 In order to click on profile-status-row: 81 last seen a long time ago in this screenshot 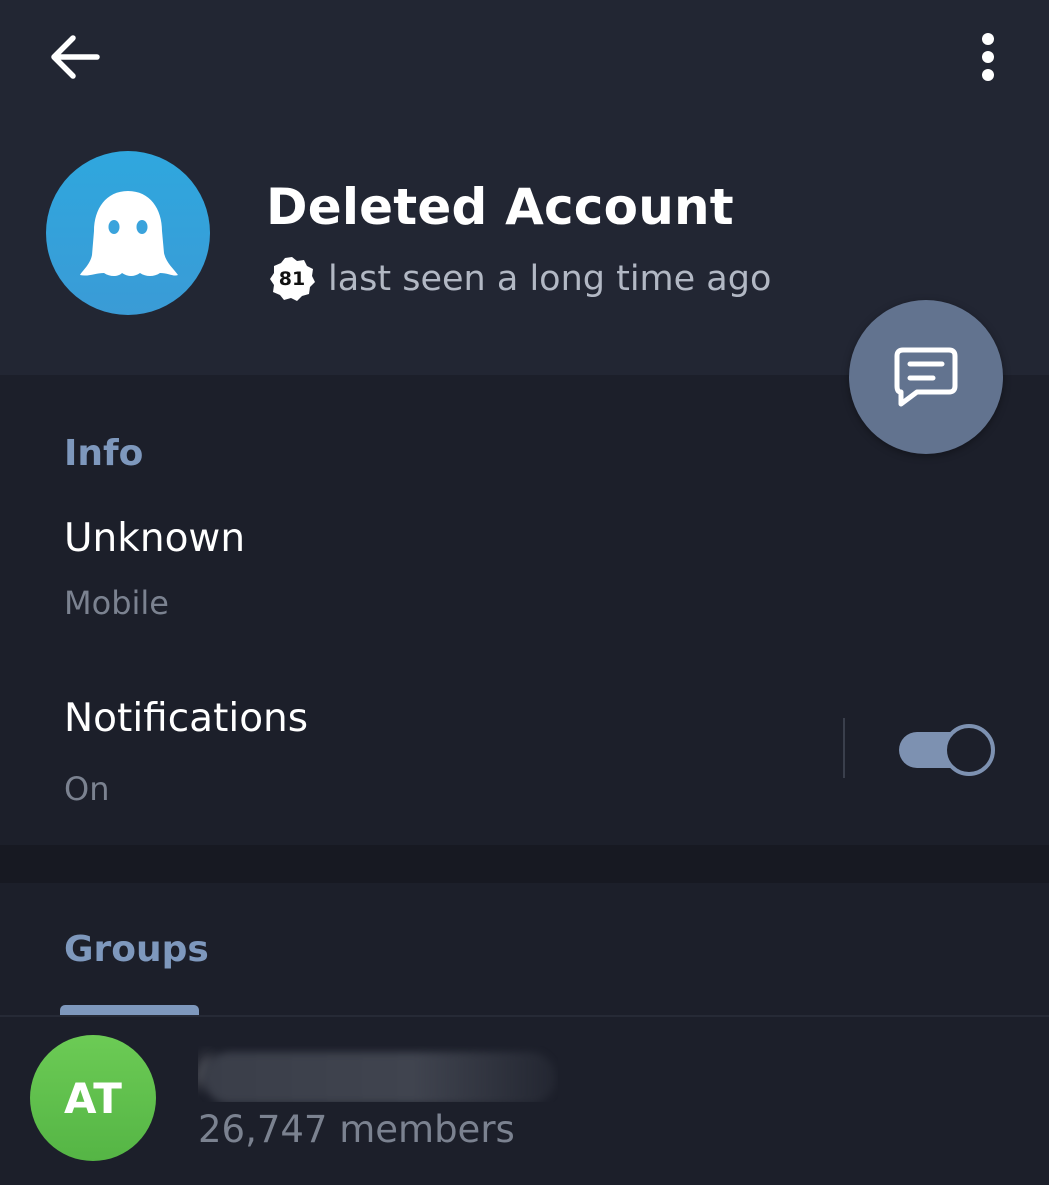, I will do `click(519, 279)`.